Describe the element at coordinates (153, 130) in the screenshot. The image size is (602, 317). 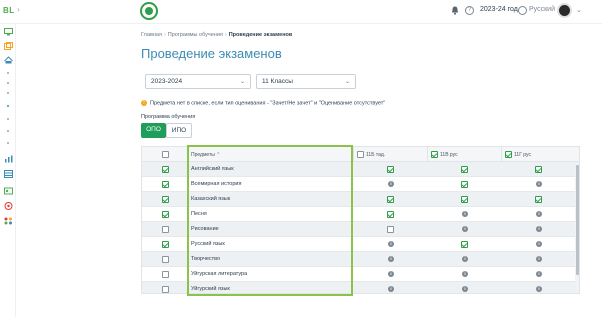
I see `program-opo-button: ОПО` at that location.